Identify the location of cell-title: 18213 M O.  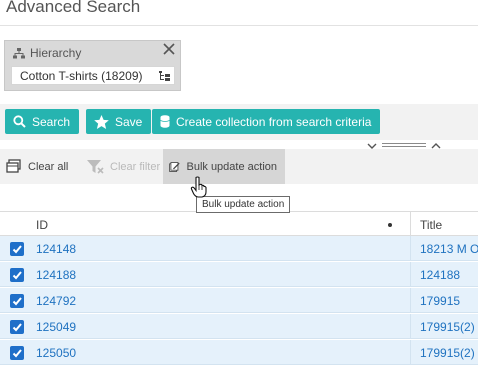
(449, 249).